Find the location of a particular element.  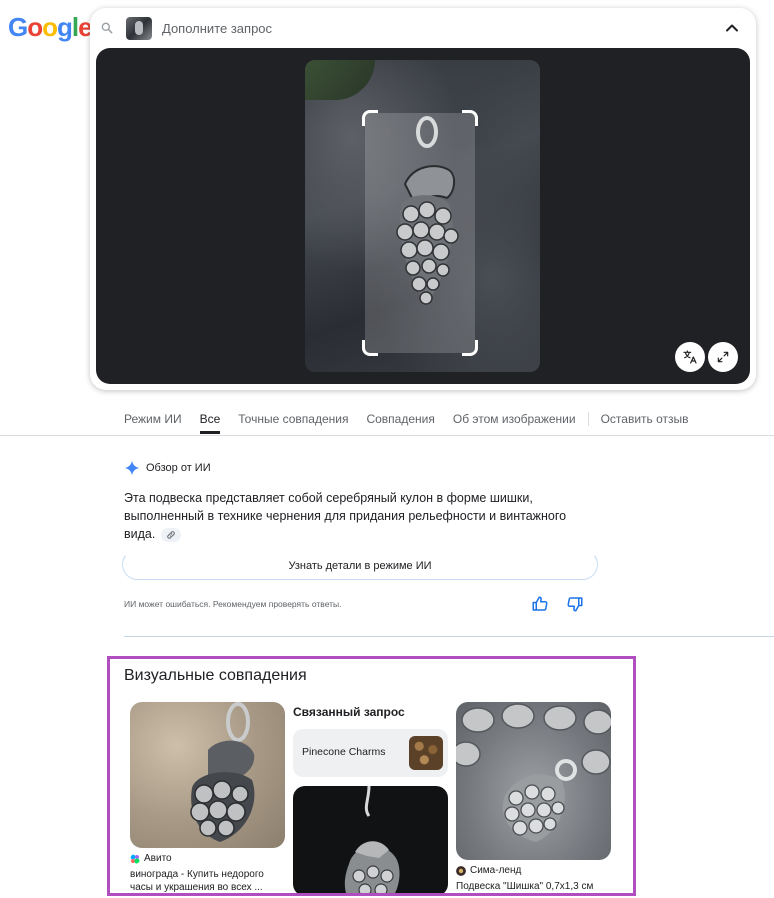

related-query-thumbnail is located at coordinates (426, 753).